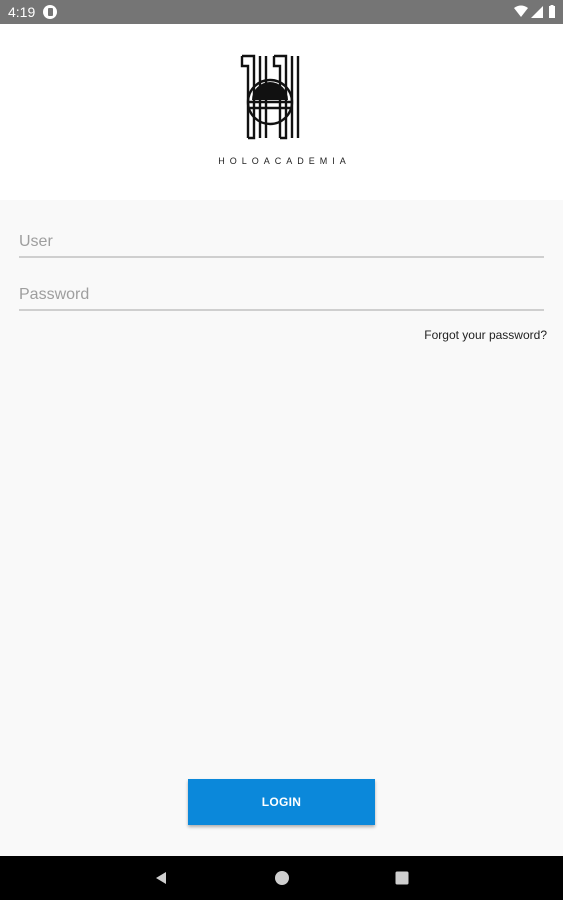  What do you see at coordinates (161, 878) in the screenshot?
I see `back-icon` at bounding box center [161, 878].